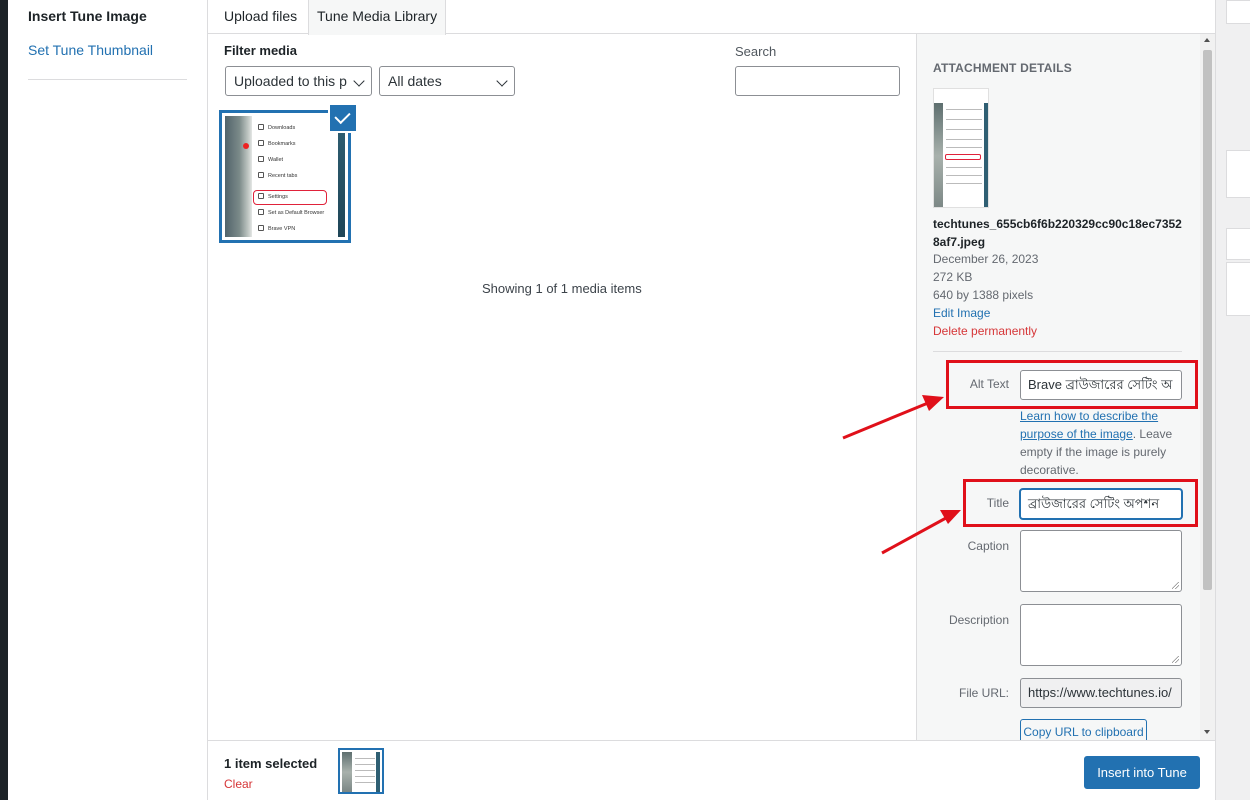 This screenshot has height=800, width=1250. I want to click on set-thumbnail-link: Set Tune Thumbnail, so click(90, 50).